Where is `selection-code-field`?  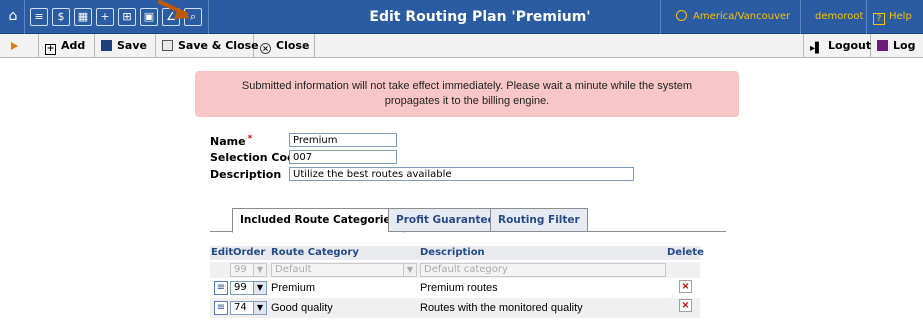 selection-code-field is located at coordinates (343, 157).